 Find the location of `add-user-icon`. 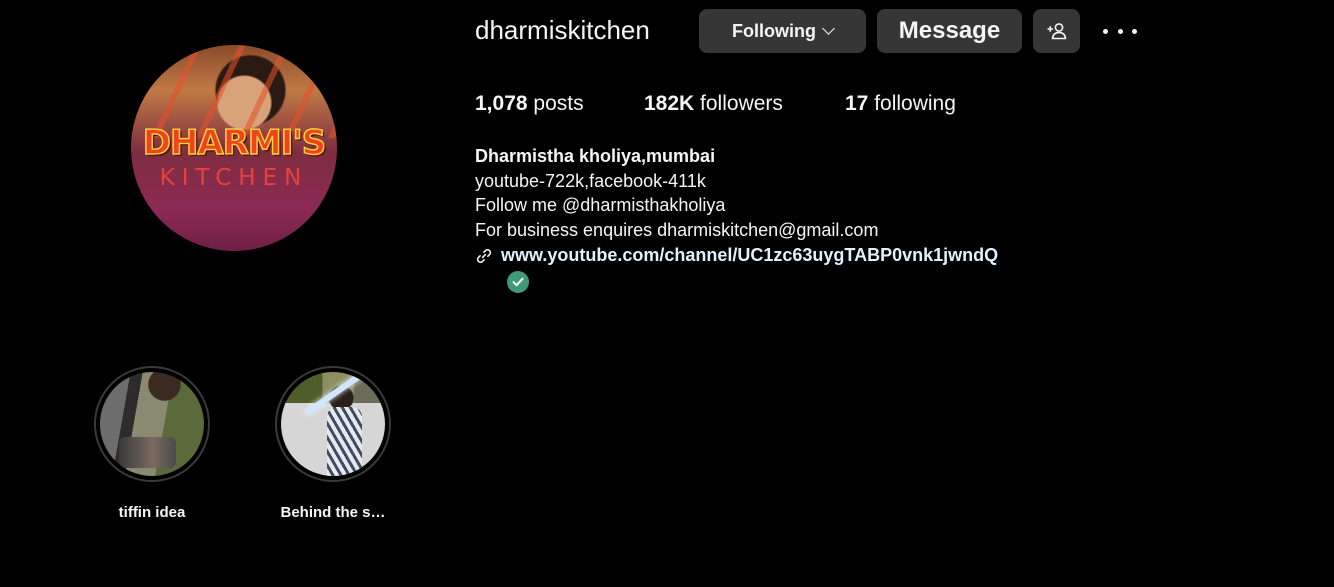

add-user-icon is located at coordinates (1056, 31).